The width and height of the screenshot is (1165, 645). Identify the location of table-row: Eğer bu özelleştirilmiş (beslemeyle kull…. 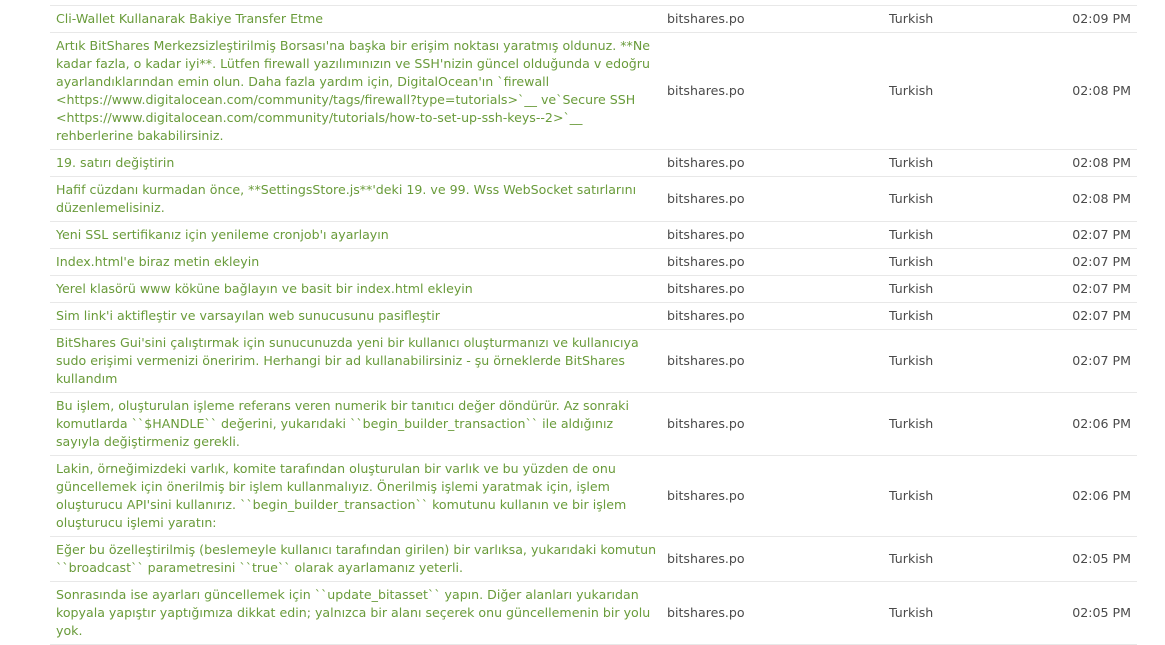
(593, 559).